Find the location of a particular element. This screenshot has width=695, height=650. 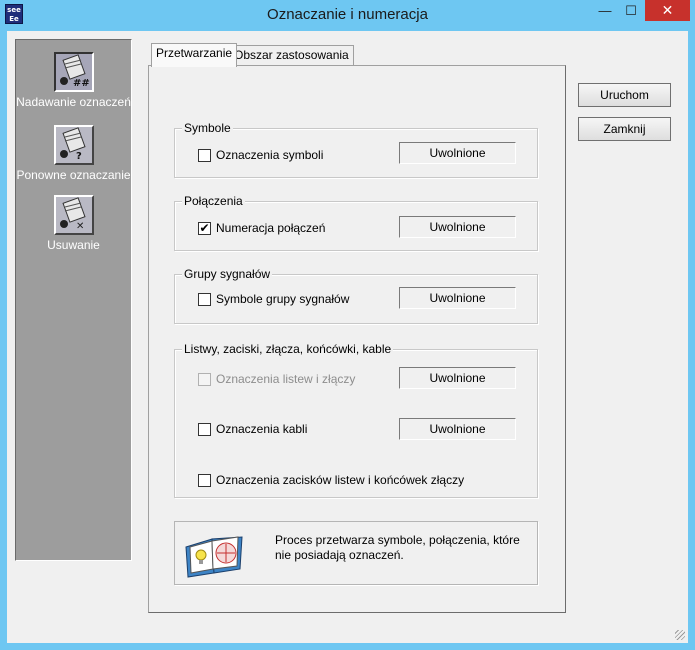

checkbox-label: Oznaczenia listew i złączy is located at coordinates (286, 379).